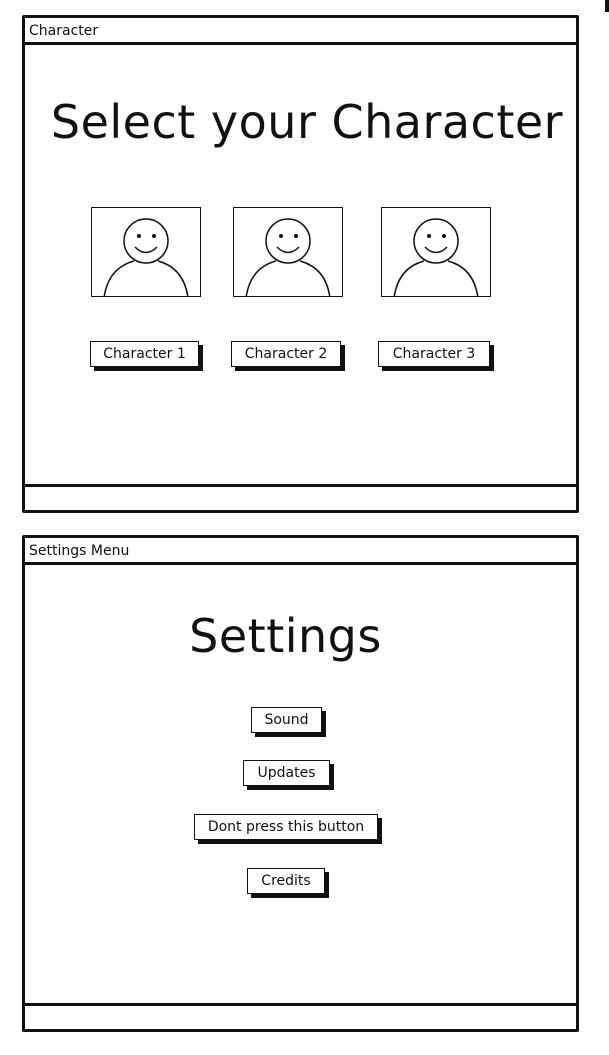 Image resolution: width=609 pixels, height=1055 pixels. Describe the element at coordinates (286, 720) in the screenshot. I see `sound-button: Sound` at that location.